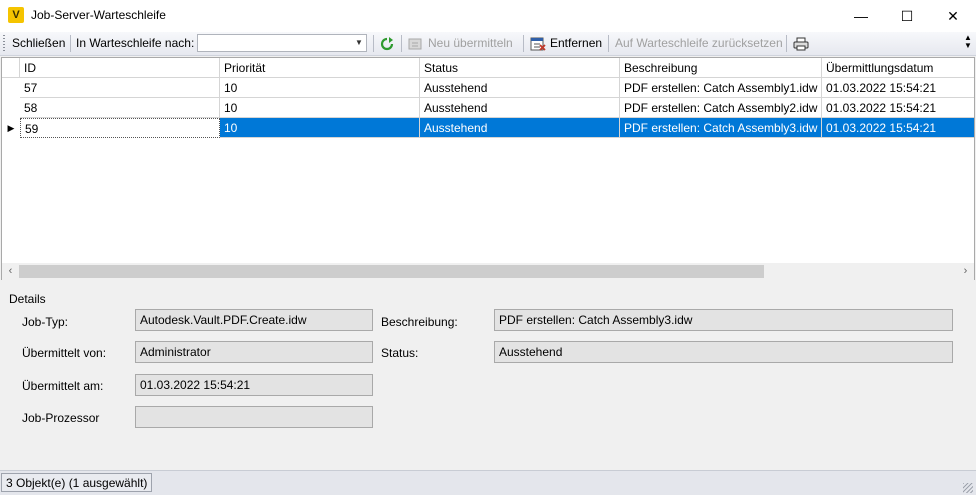 The height and width of the screenshot is (495, 976). I want to click on status-bar: 3 Objekt(e) (1 ausgewählt), so click(488, 482).